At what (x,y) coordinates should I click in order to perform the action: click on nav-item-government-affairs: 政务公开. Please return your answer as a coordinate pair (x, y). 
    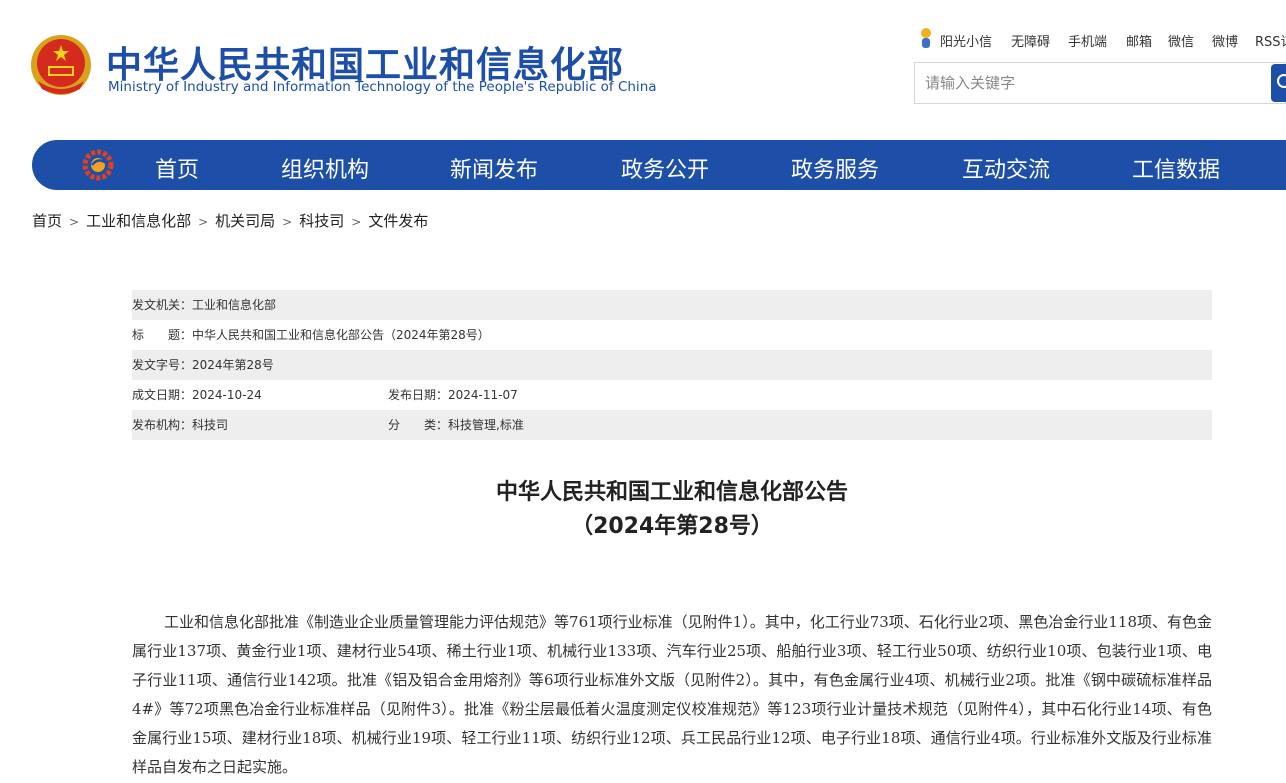
    Looking at the image, I should click on (665, 168).